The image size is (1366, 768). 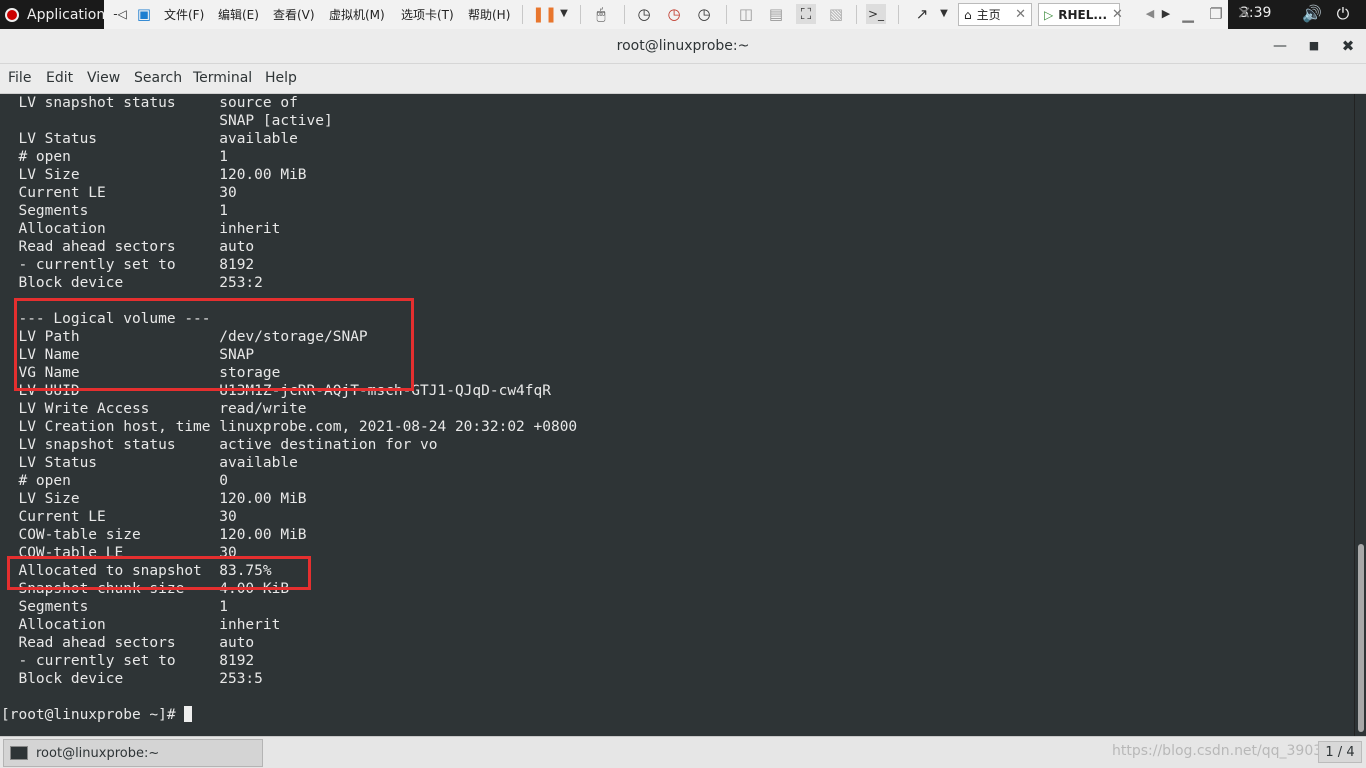 I want to click on tab-scroll-right-icon: ▶, so click(x=1166, y=14).